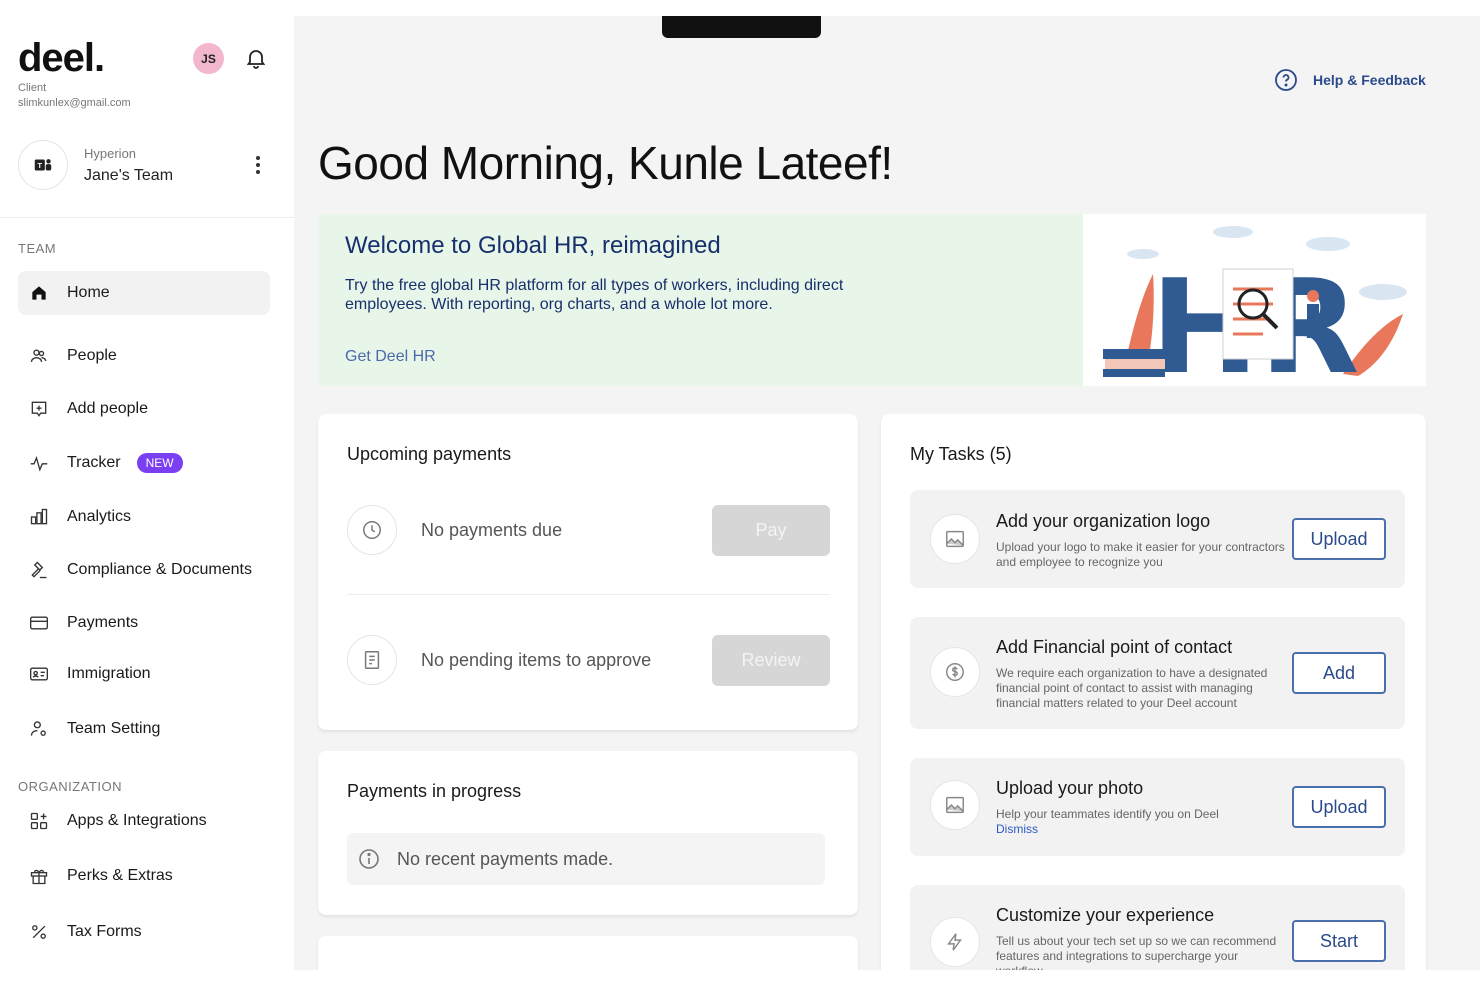 The width and height of the screenshot is (1480, 987). What do you see at coordinates (1286, 80) in the screenshot?
I see `help-circle-icon` at bounding box center [1286, 80].